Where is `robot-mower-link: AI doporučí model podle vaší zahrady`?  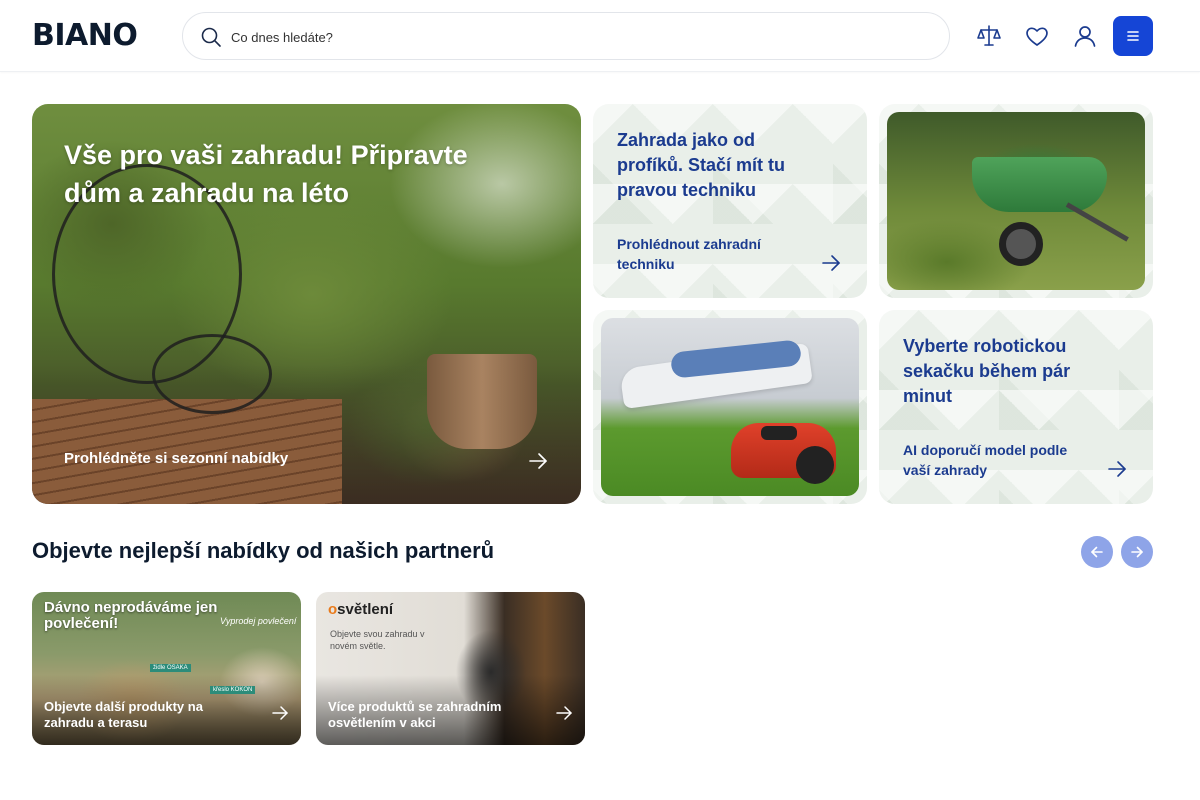
robot-mower-link: AI doporučí model podle vaší zahrady is located at coordinates (998, 460).